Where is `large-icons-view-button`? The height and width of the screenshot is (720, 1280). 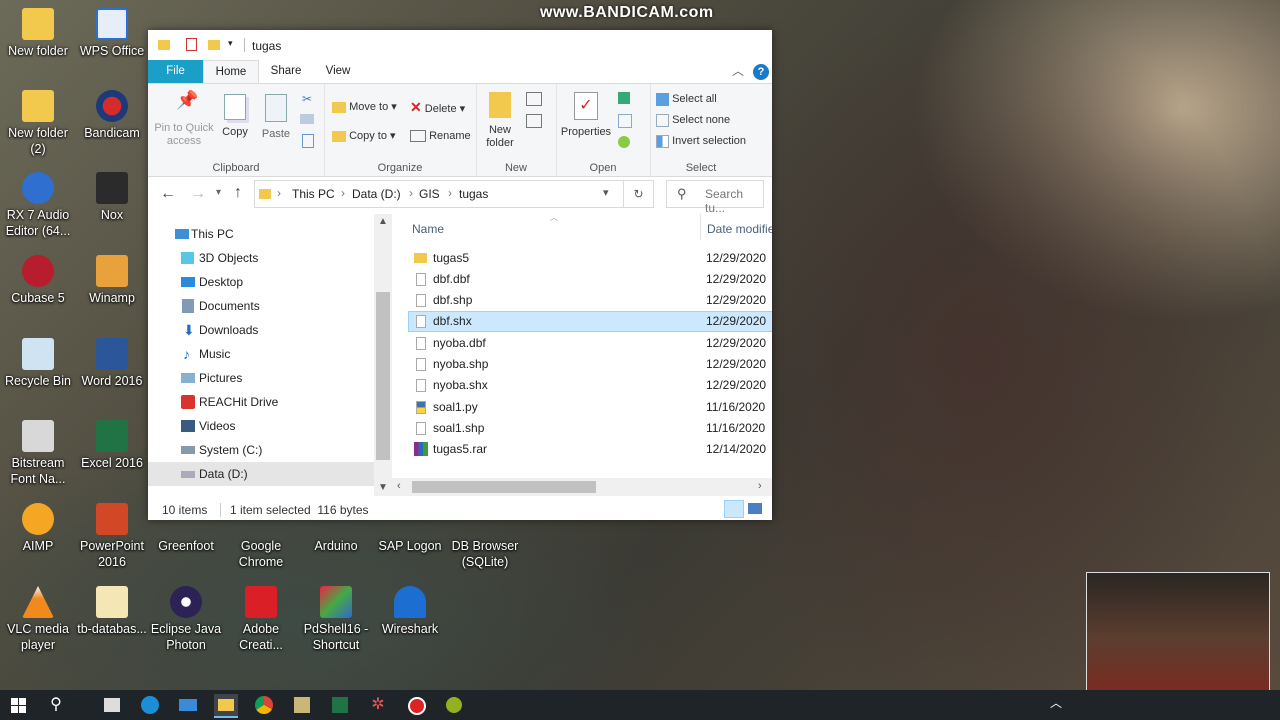
large-icons-view-button is located at coordinates (755, 508).